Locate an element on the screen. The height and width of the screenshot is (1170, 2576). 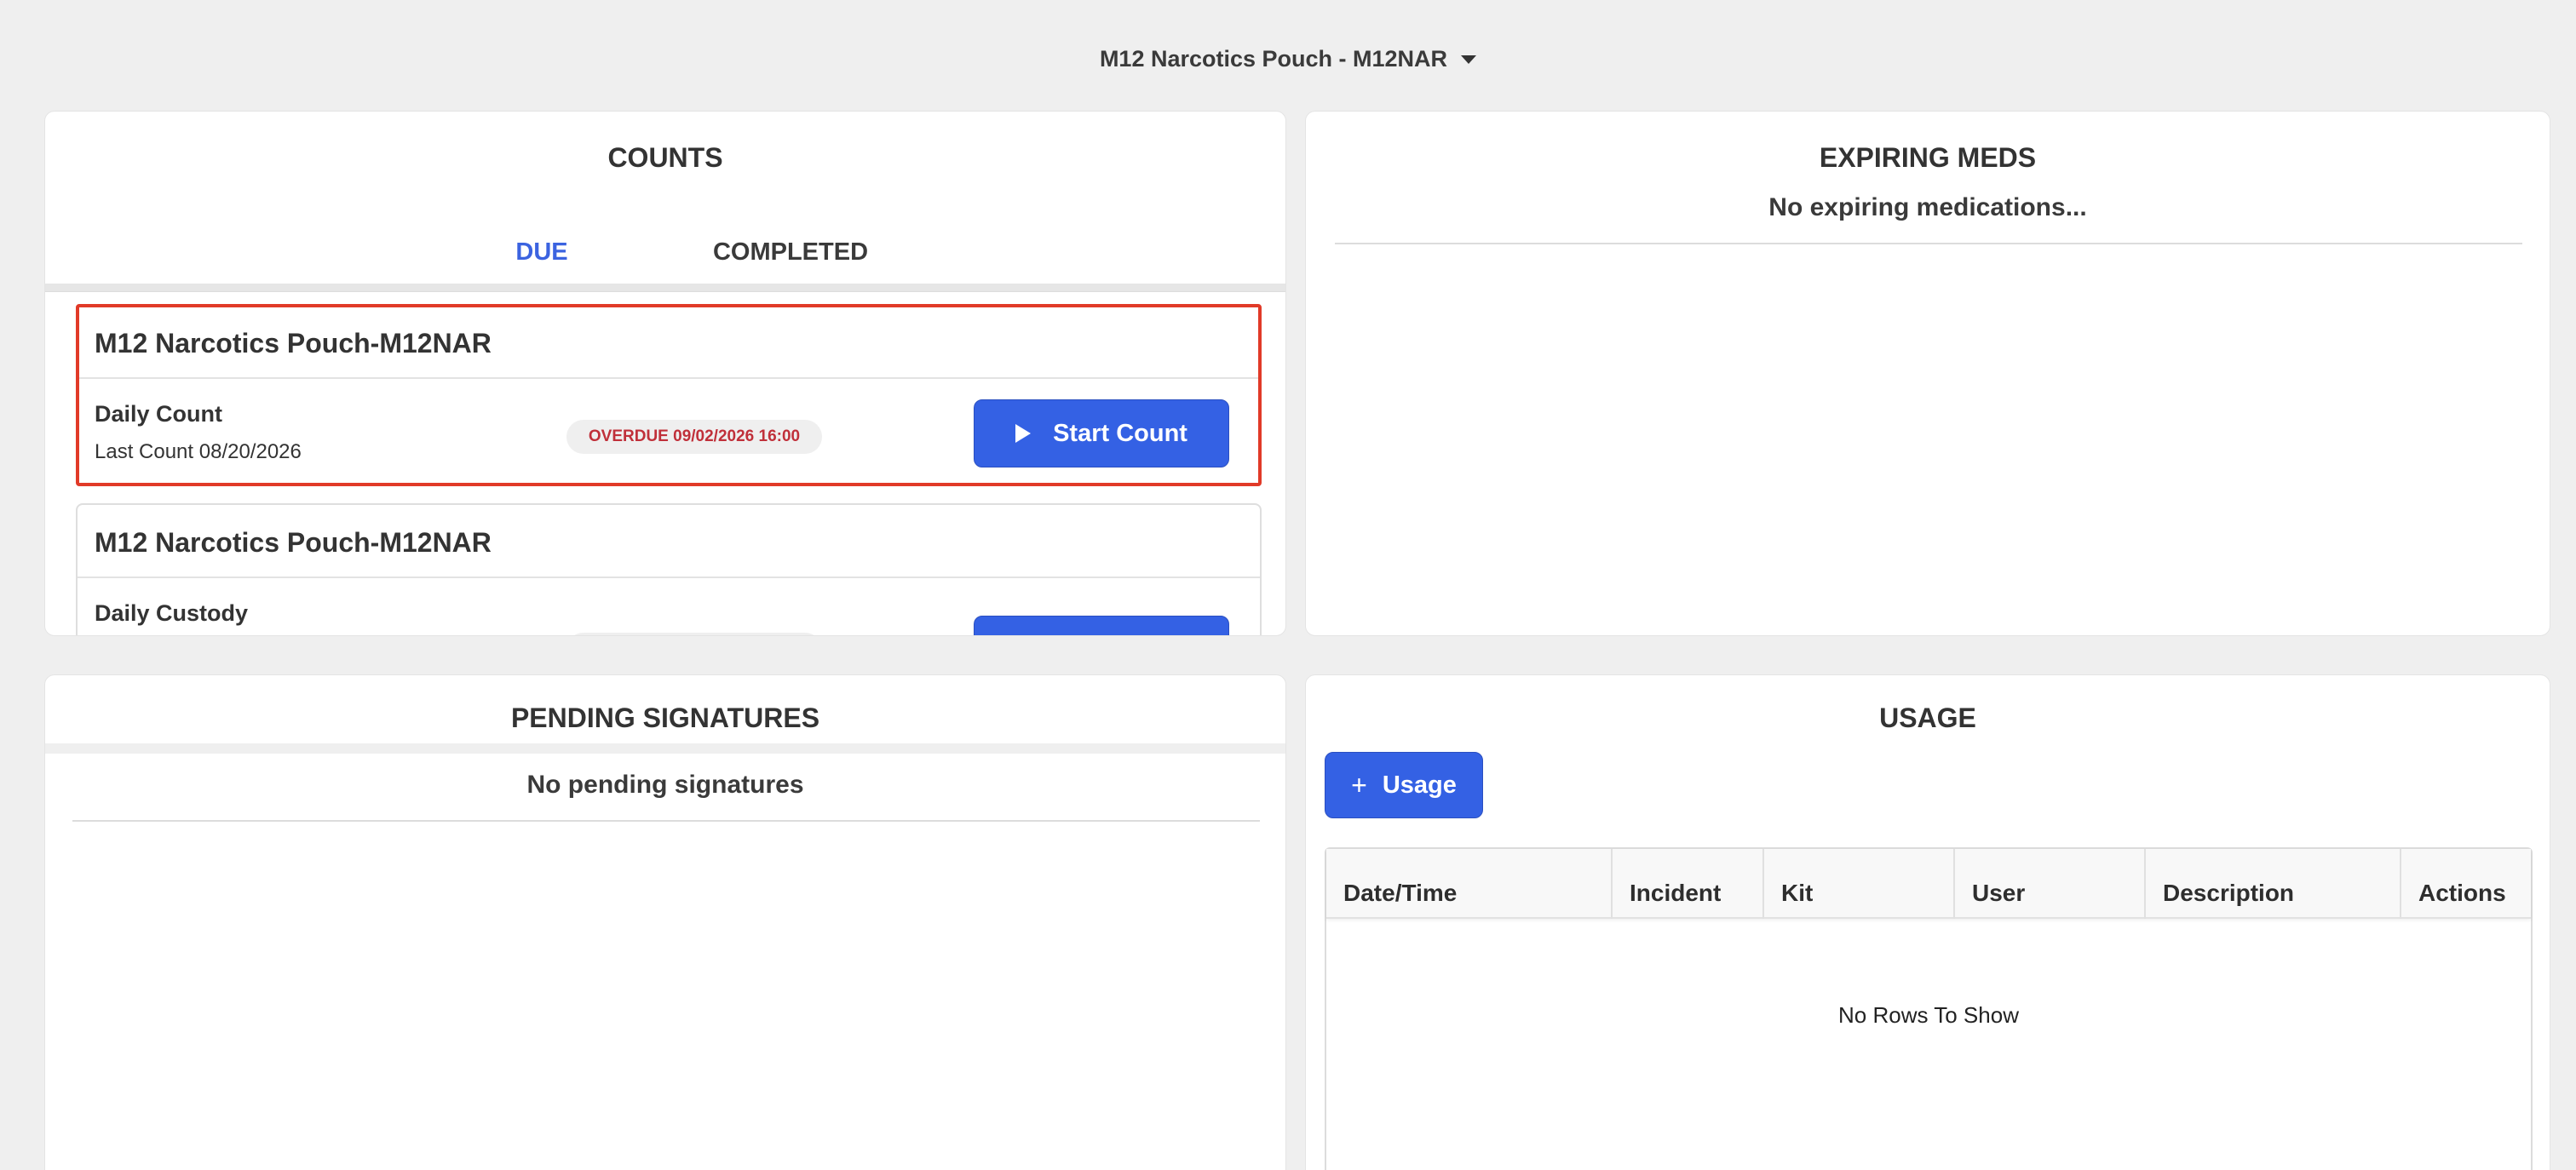
status-badge is located at coordinates (694, 634).